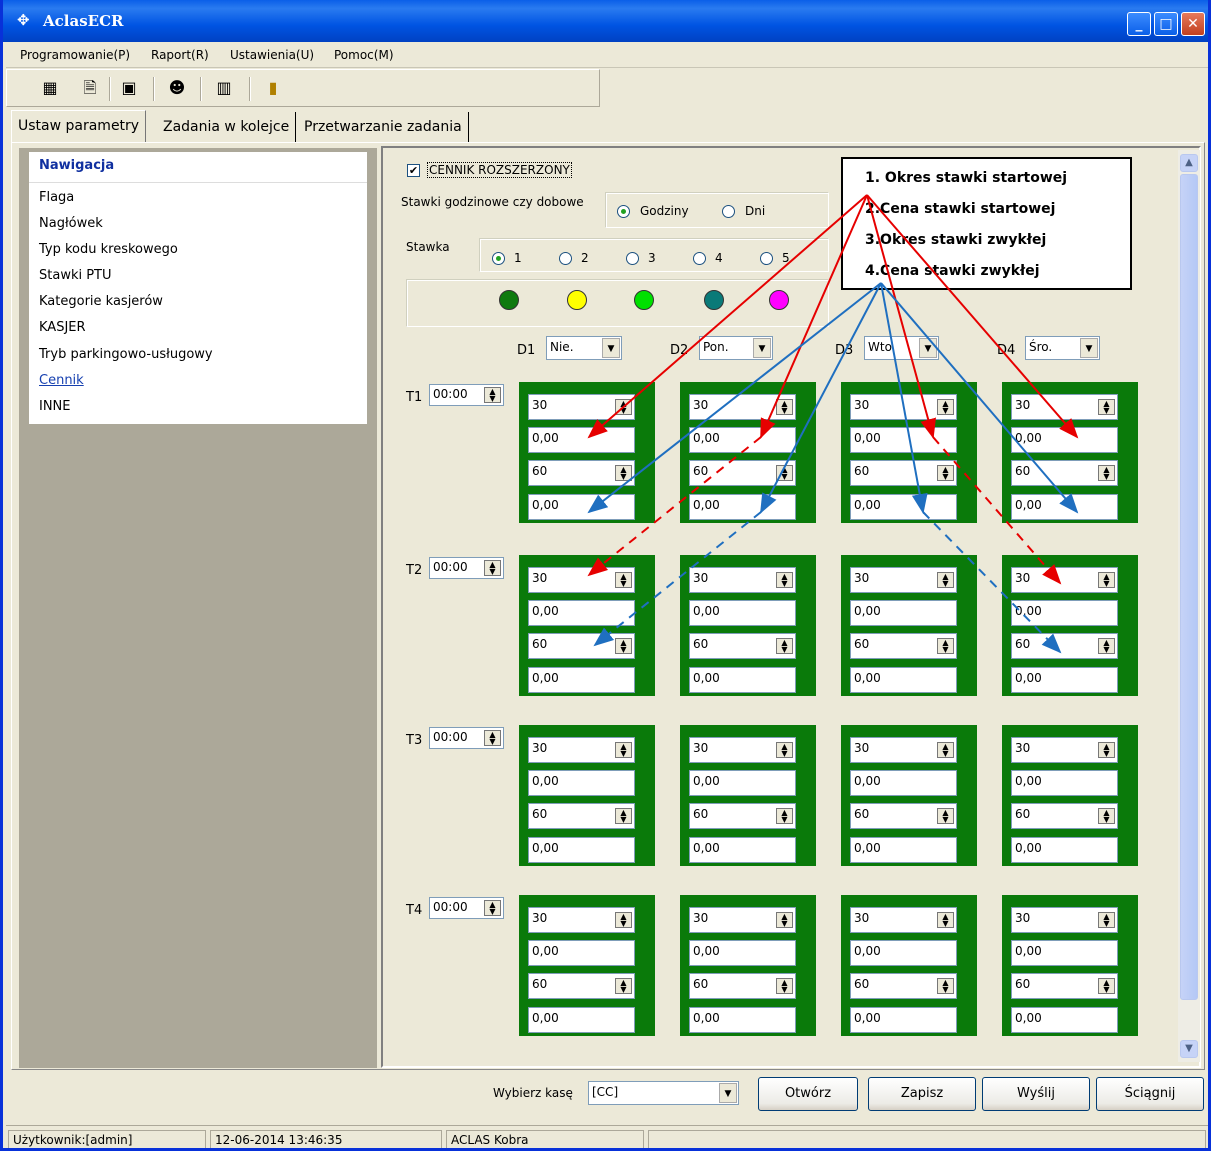 This screenshot has width=1211, height=1151. I want to click on day-2-select: Pon. ▼, so click(736, 348).